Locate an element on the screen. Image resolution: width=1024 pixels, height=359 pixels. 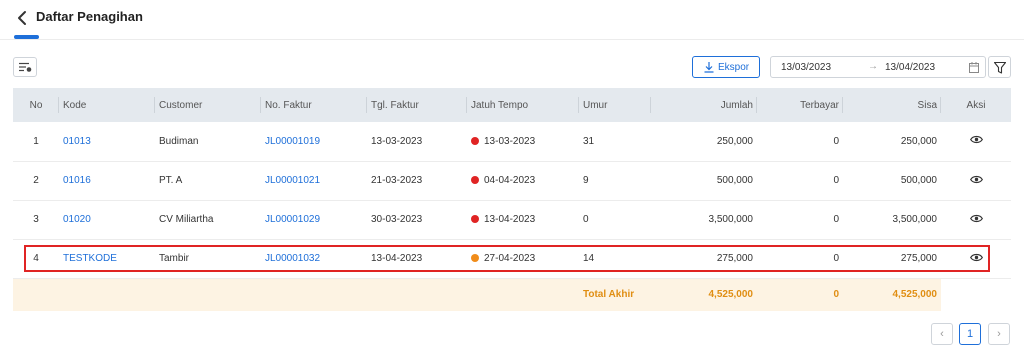
kode-link: 01013 is located at coordinates (77, 141).